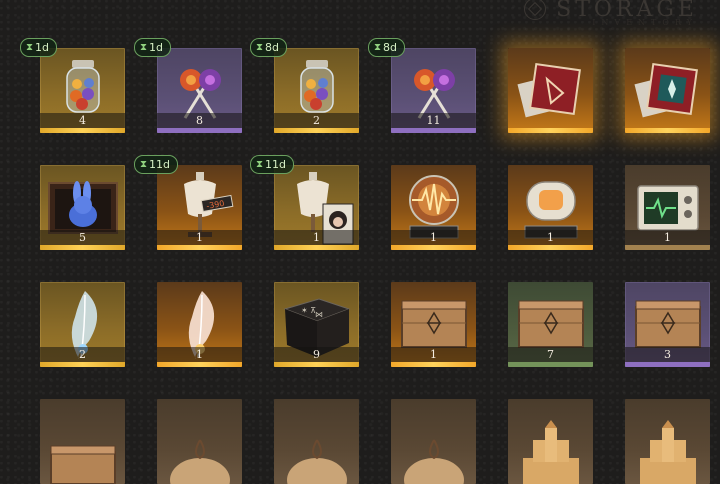 Image resolution: width=720 pixels, height=484 pixels. I want to click on slot-quantity: 4, so click(82, 121).